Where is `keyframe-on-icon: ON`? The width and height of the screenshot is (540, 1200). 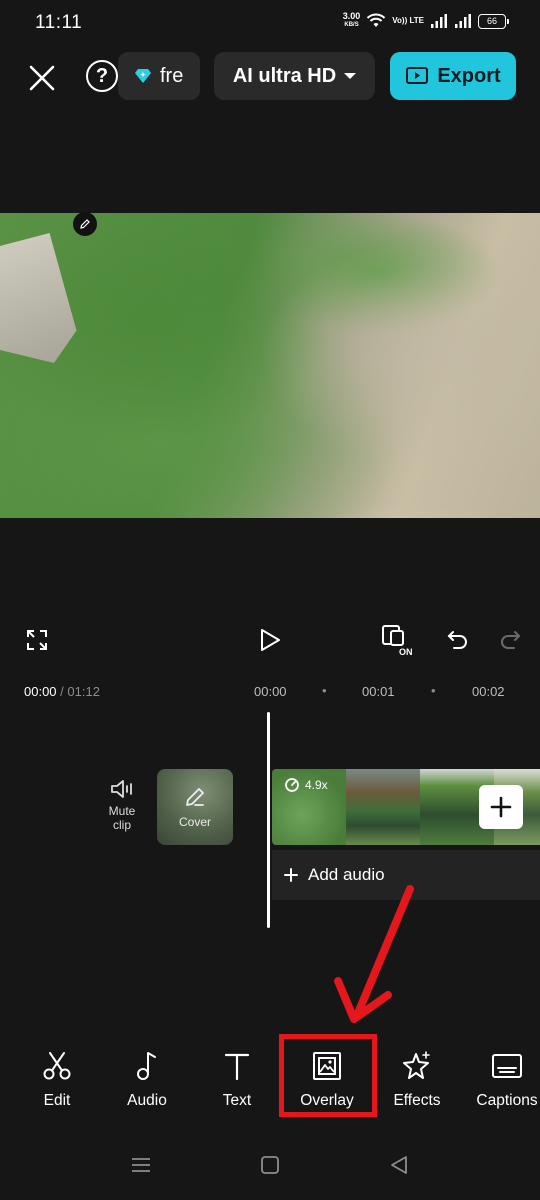 keyframe-on-icon: ON is located at coordinates (397, 641).